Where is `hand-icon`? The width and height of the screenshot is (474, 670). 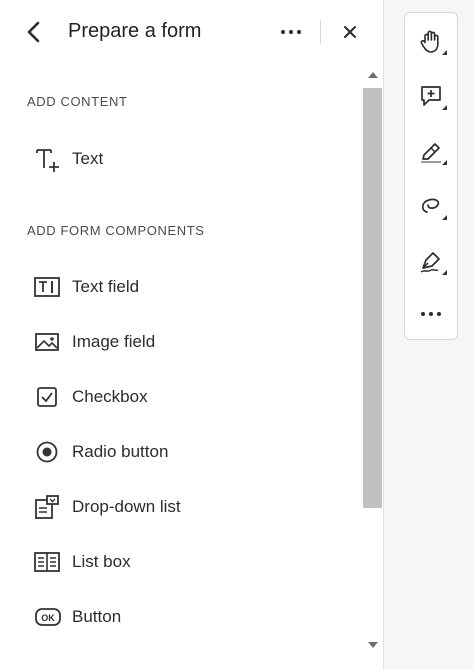 hand-icon is located at coordinates (429, 41).